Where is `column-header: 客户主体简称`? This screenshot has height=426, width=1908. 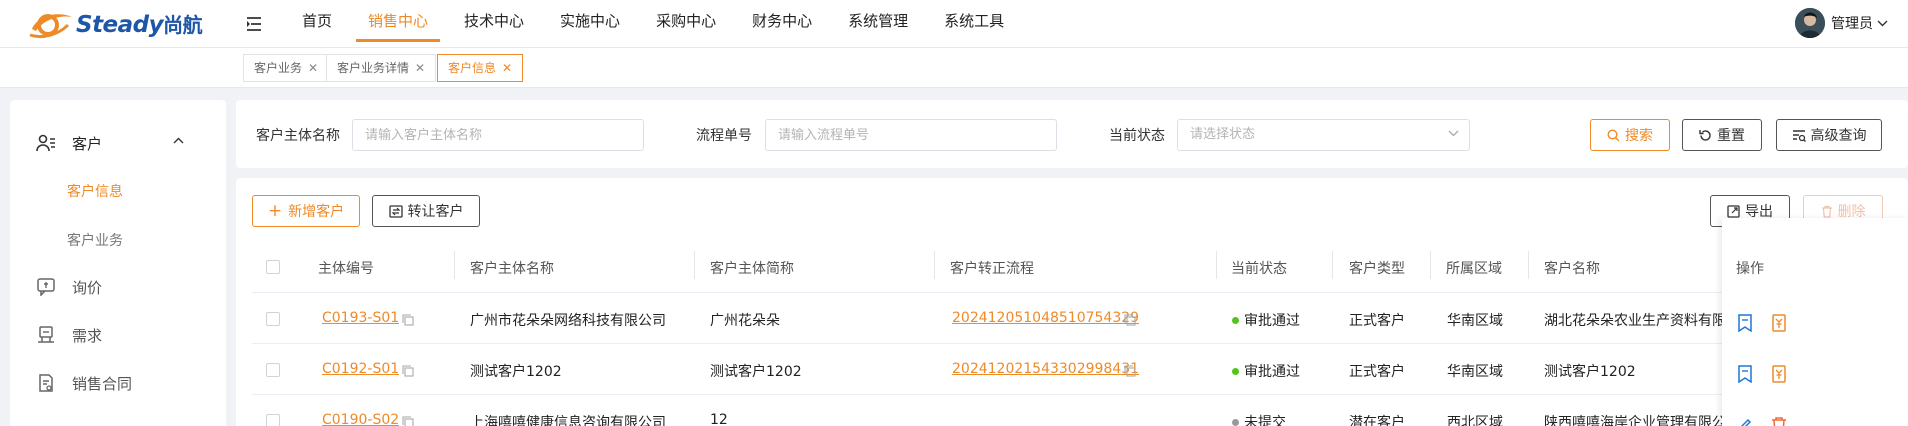 column-header: 客户主体简称 is located at coordinates (752, 268).